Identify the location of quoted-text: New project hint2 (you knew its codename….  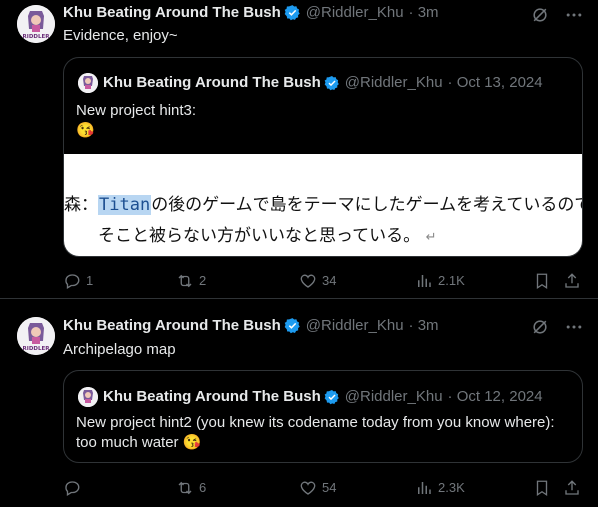
(326, 433).